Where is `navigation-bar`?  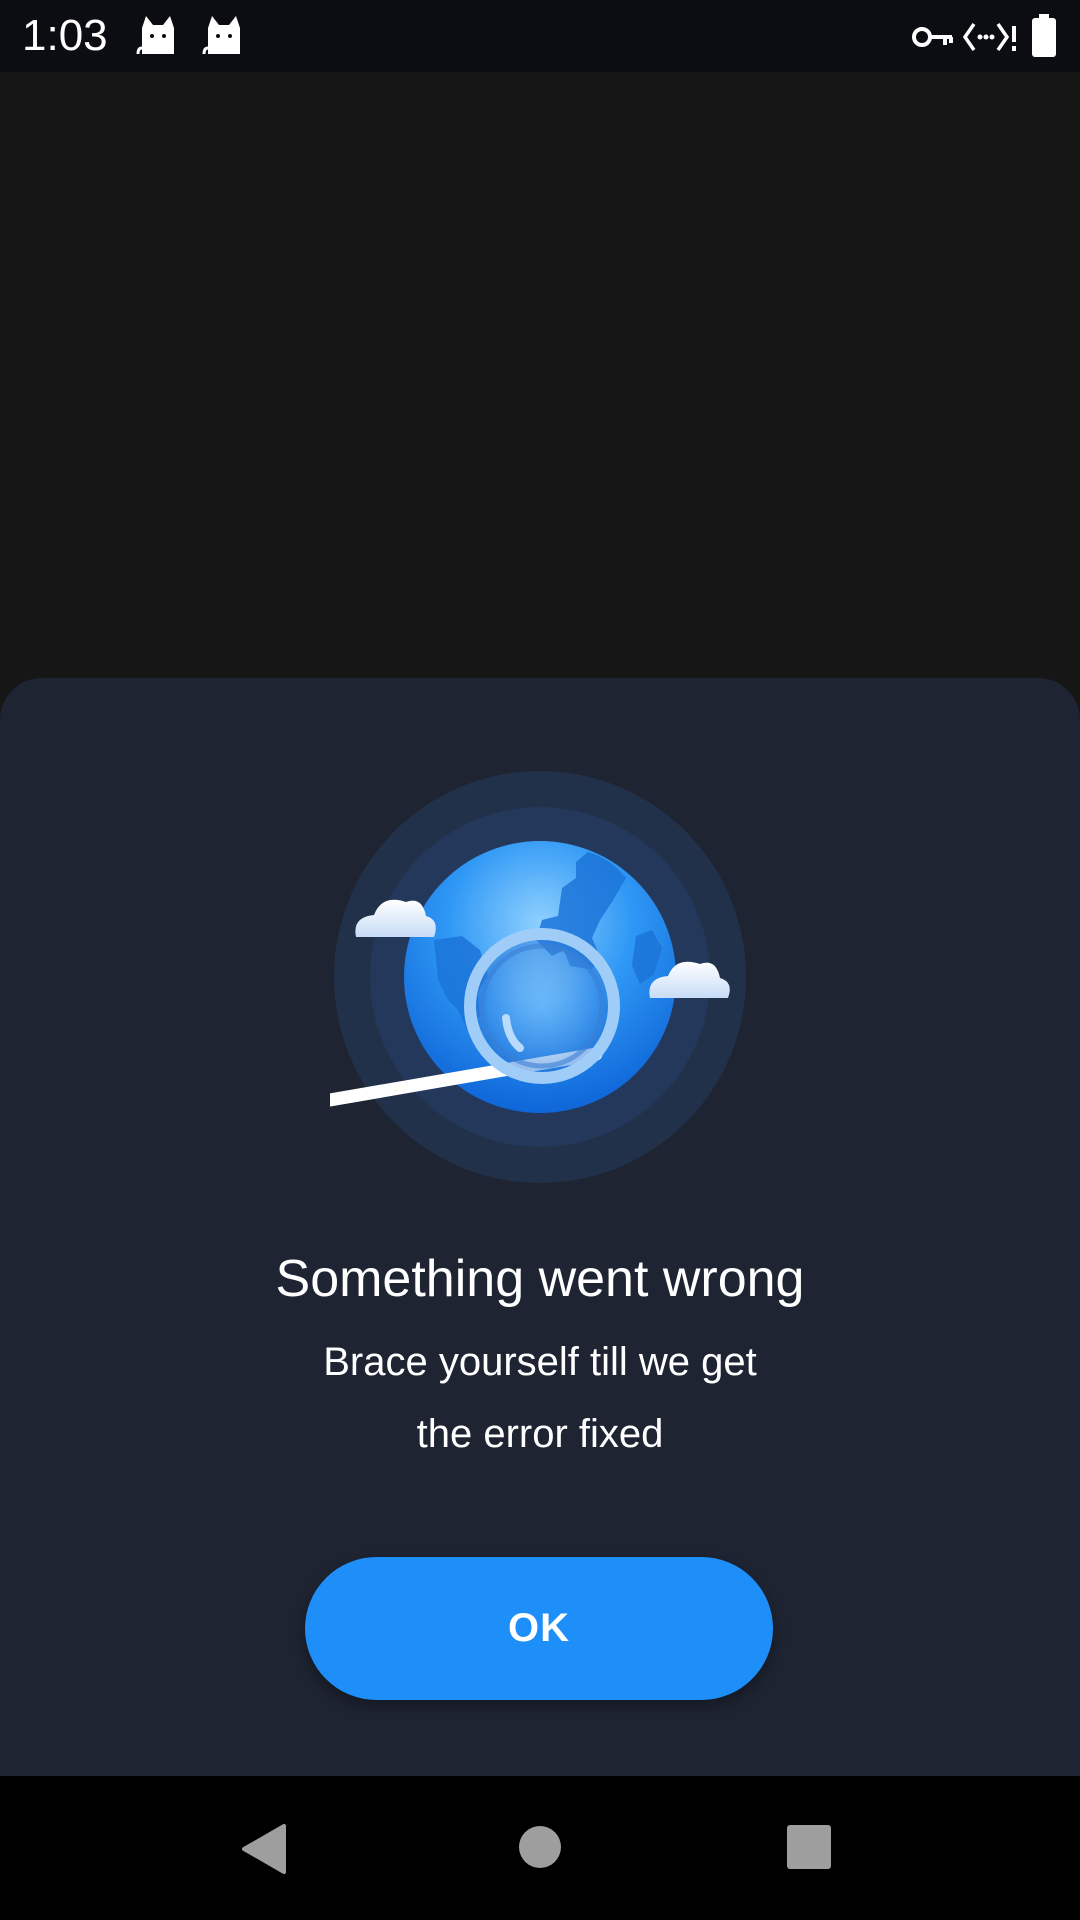 navigation-bar is located at coordinates (540, 1848).